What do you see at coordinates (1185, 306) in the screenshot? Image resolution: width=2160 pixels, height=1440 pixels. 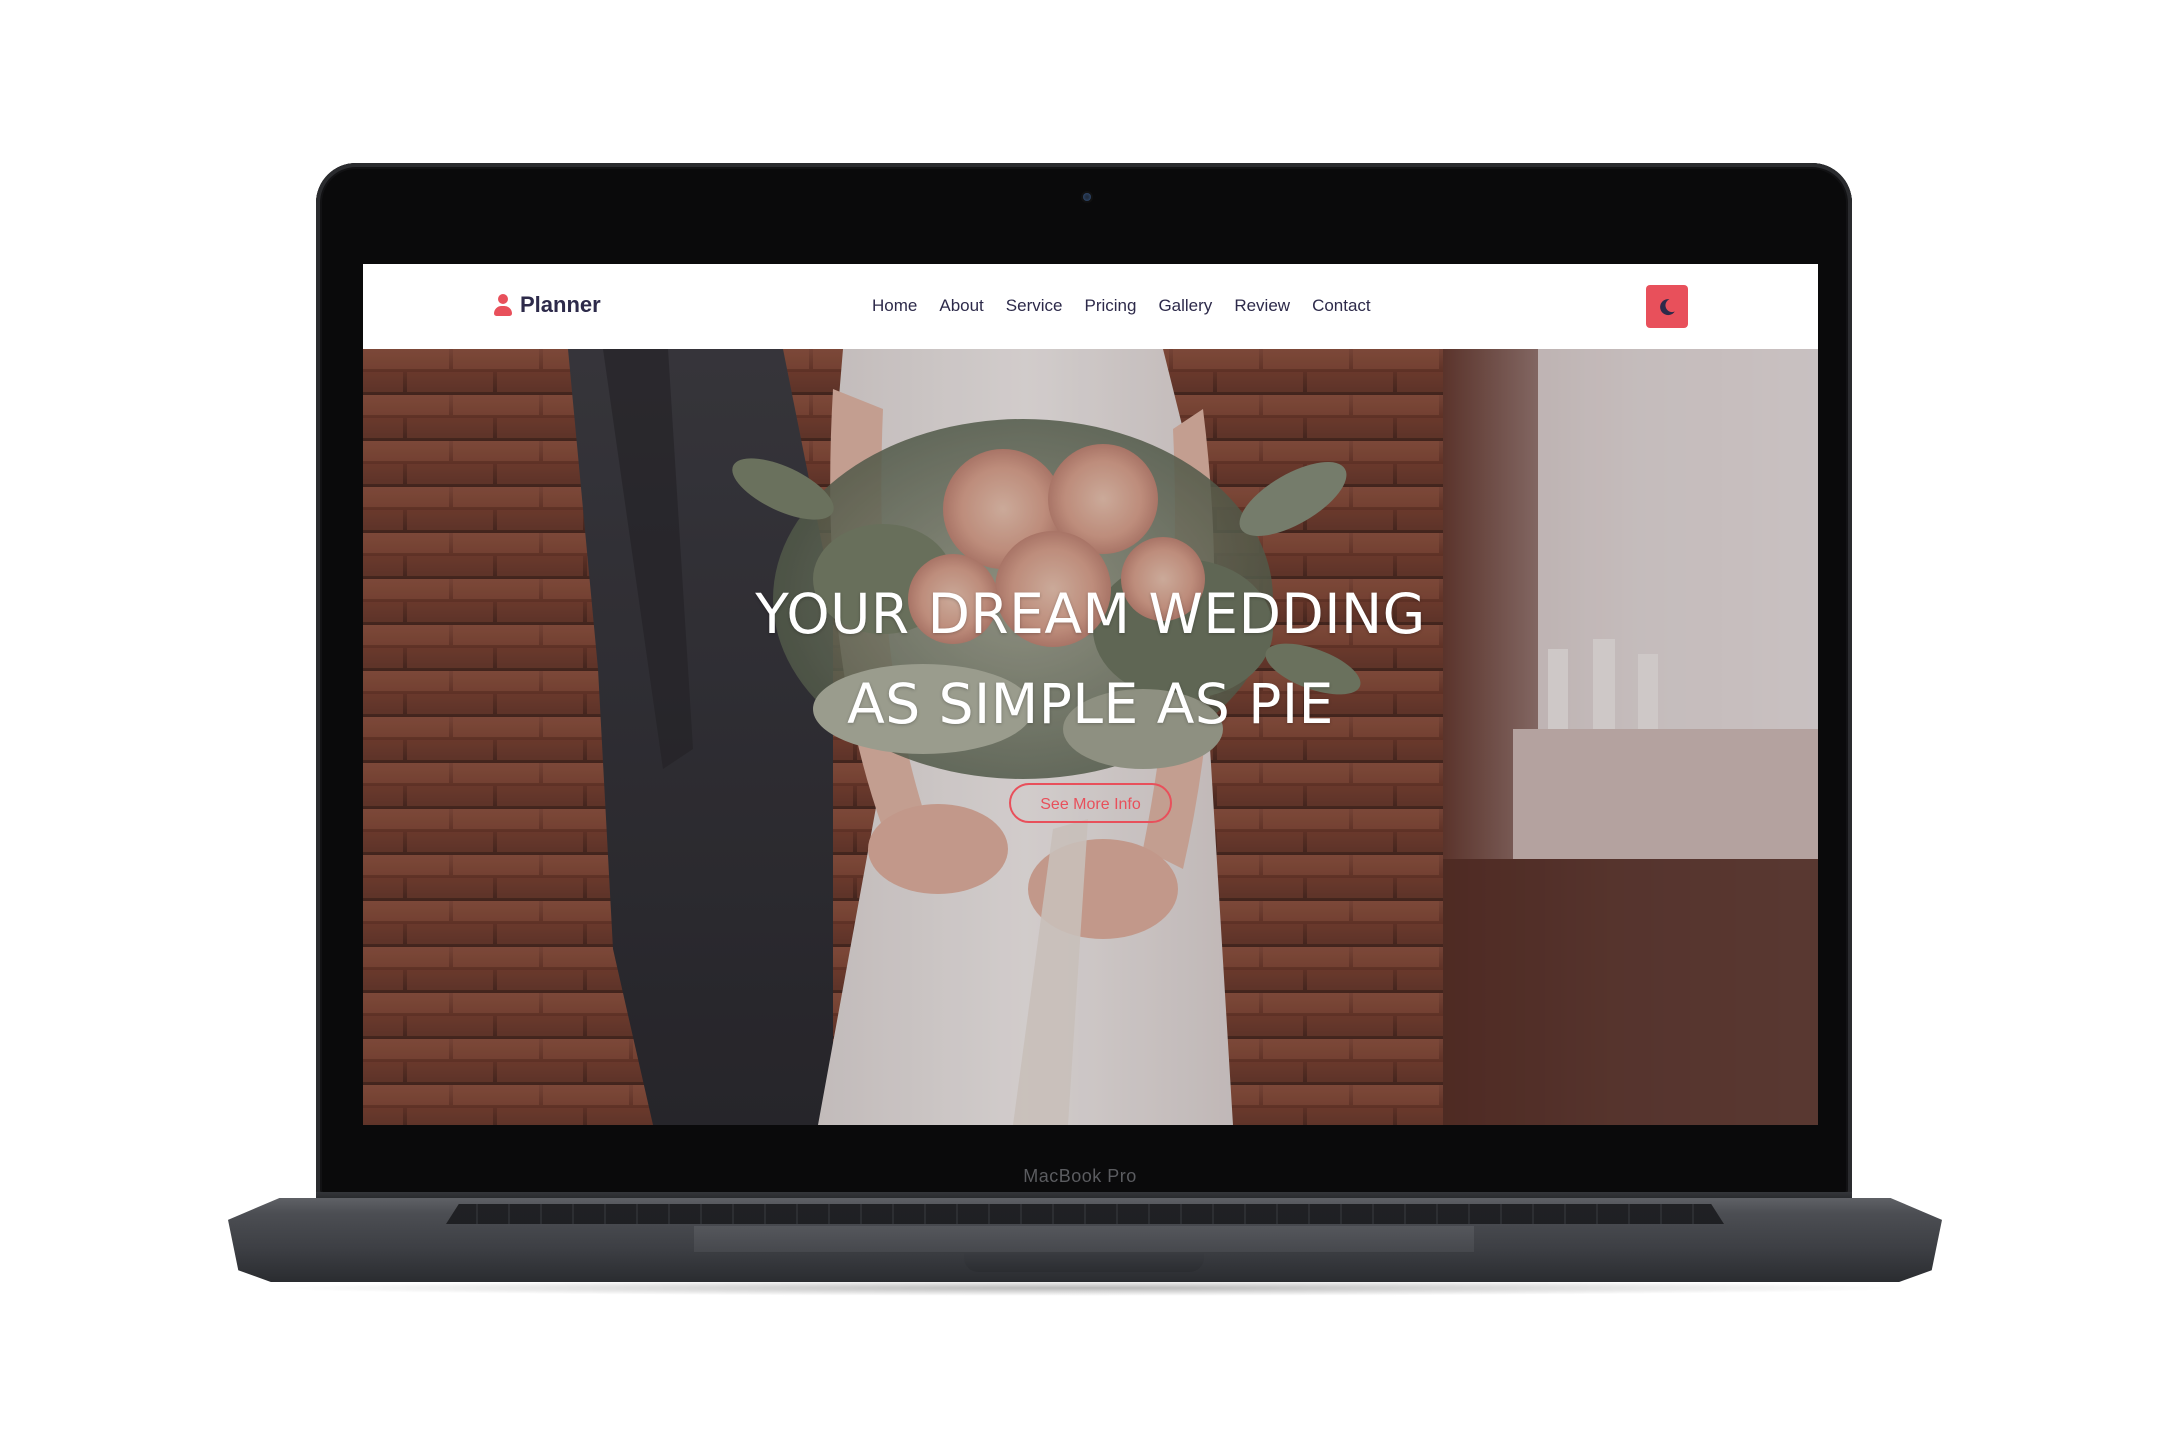 I see `nav-link-gallery: Gallery` at bounding box center [1185, 306].